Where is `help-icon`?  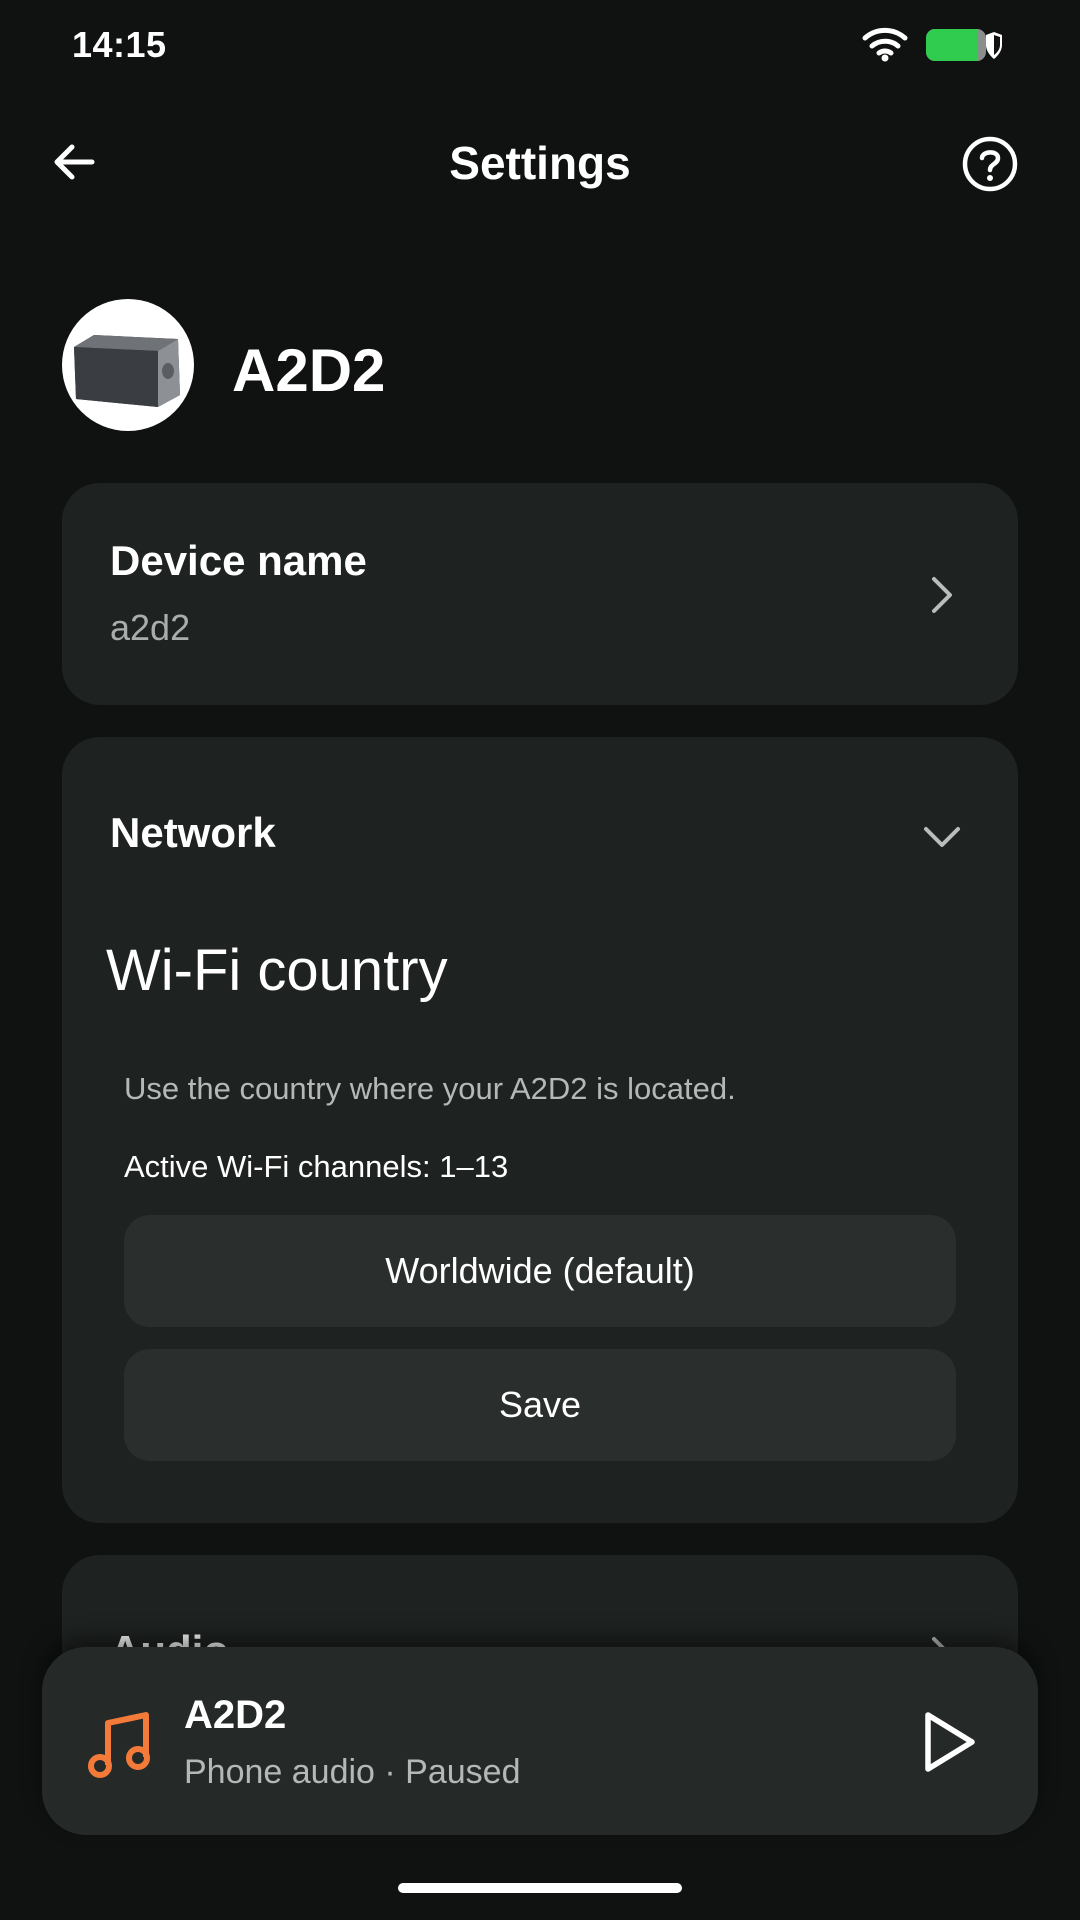 help-icon is located at coordinates (990, 164).